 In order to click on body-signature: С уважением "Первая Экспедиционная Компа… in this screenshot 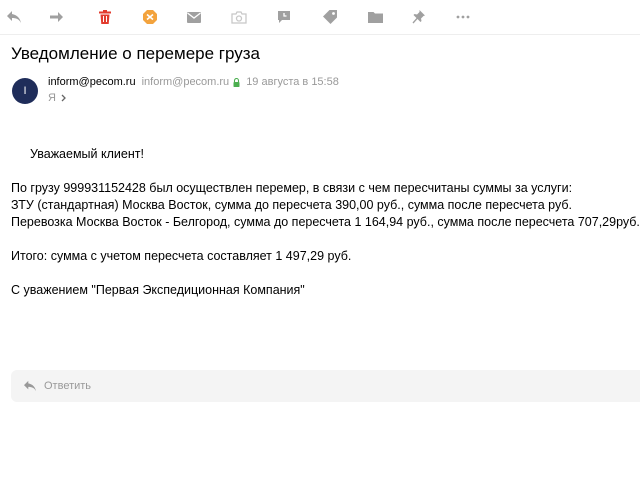, I will do `click(158, 290)`.